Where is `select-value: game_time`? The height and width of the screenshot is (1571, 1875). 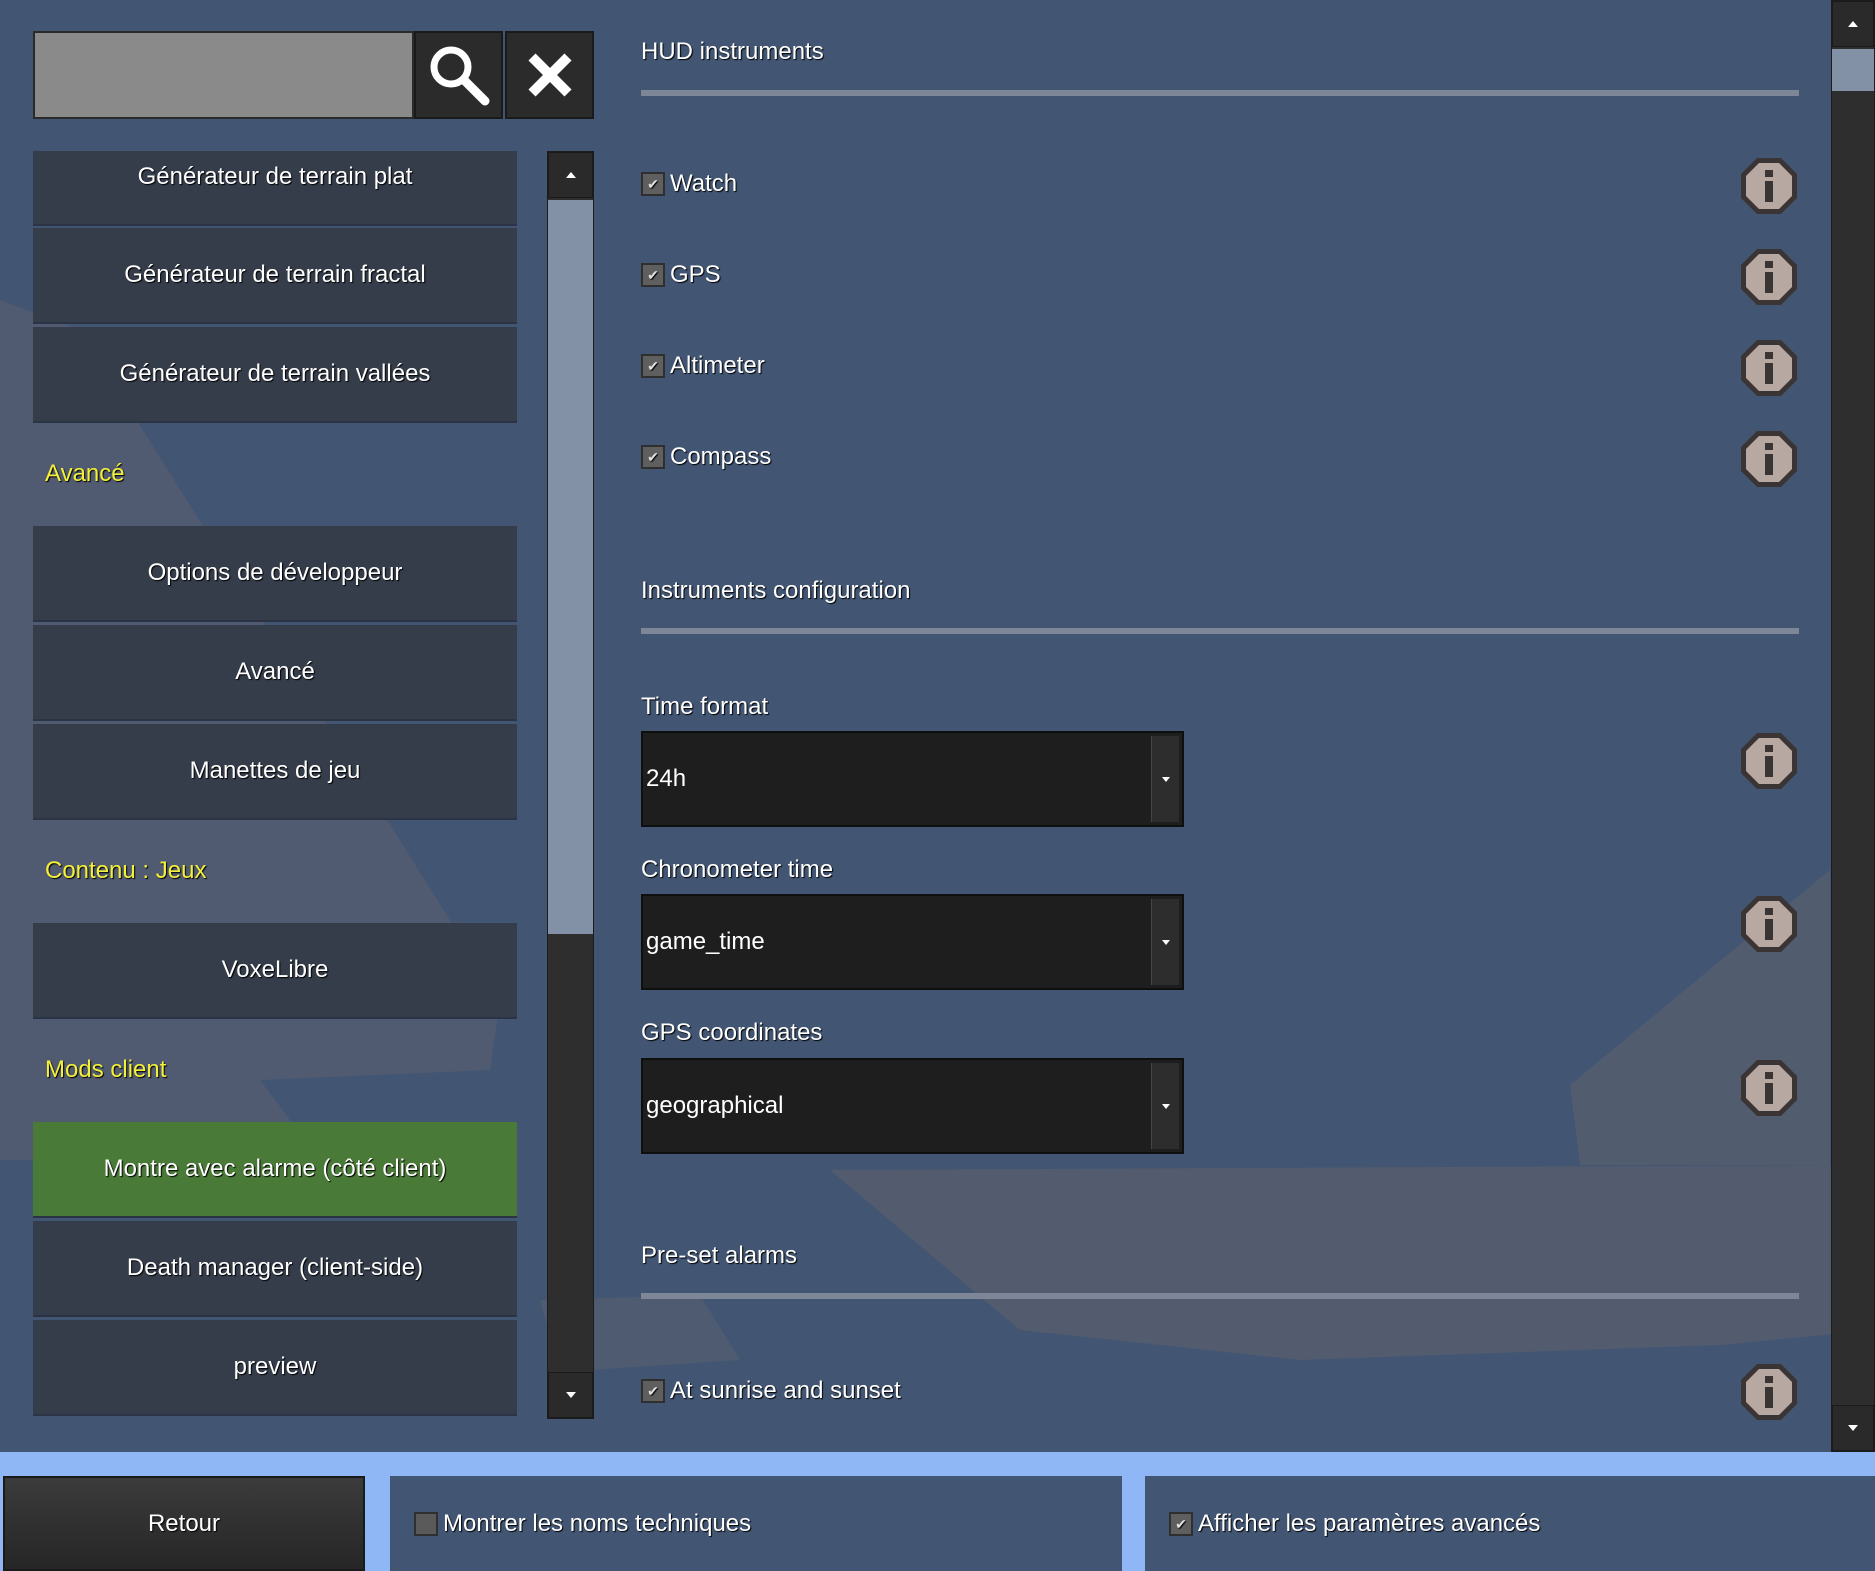
select-value: game_time is located at coordinates (705, 941).